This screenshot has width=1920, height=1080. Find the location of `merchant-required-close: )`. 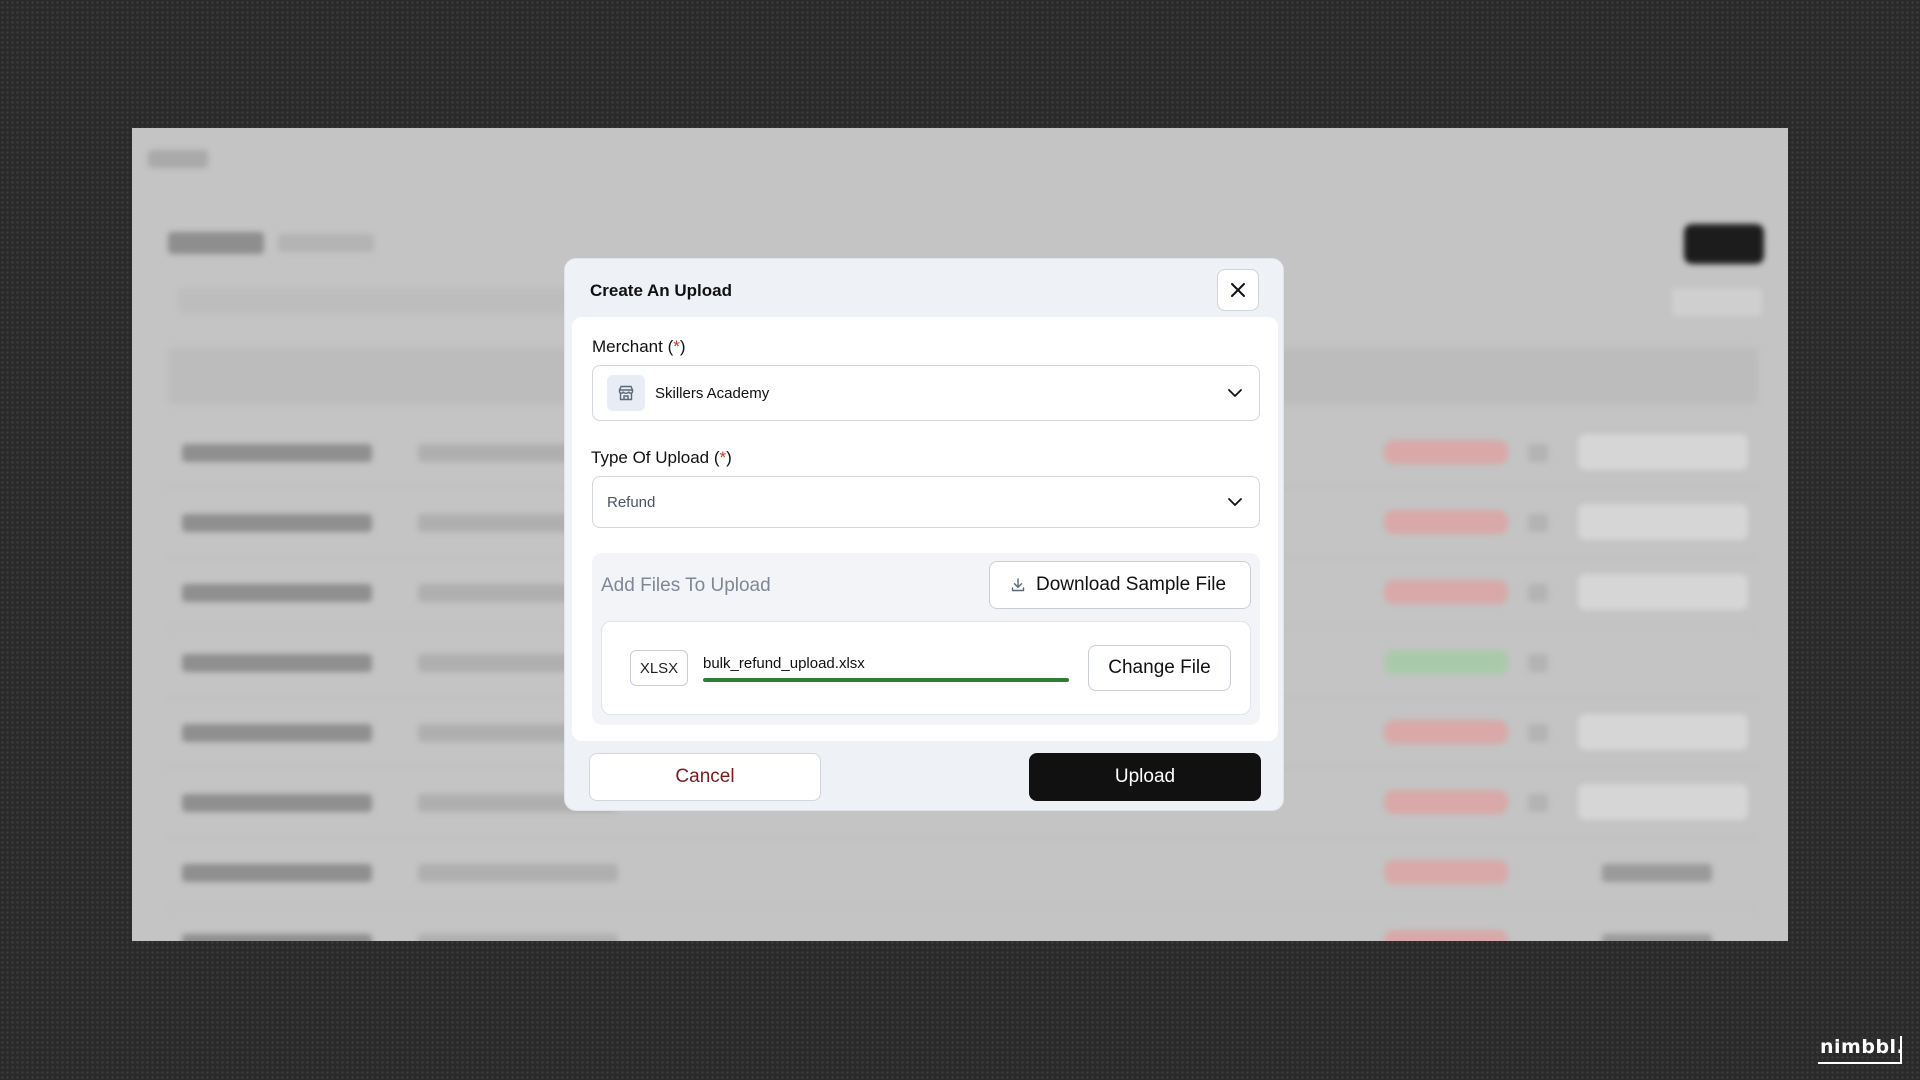

merchant-required-close: ) is located at coordinates (682, 346).